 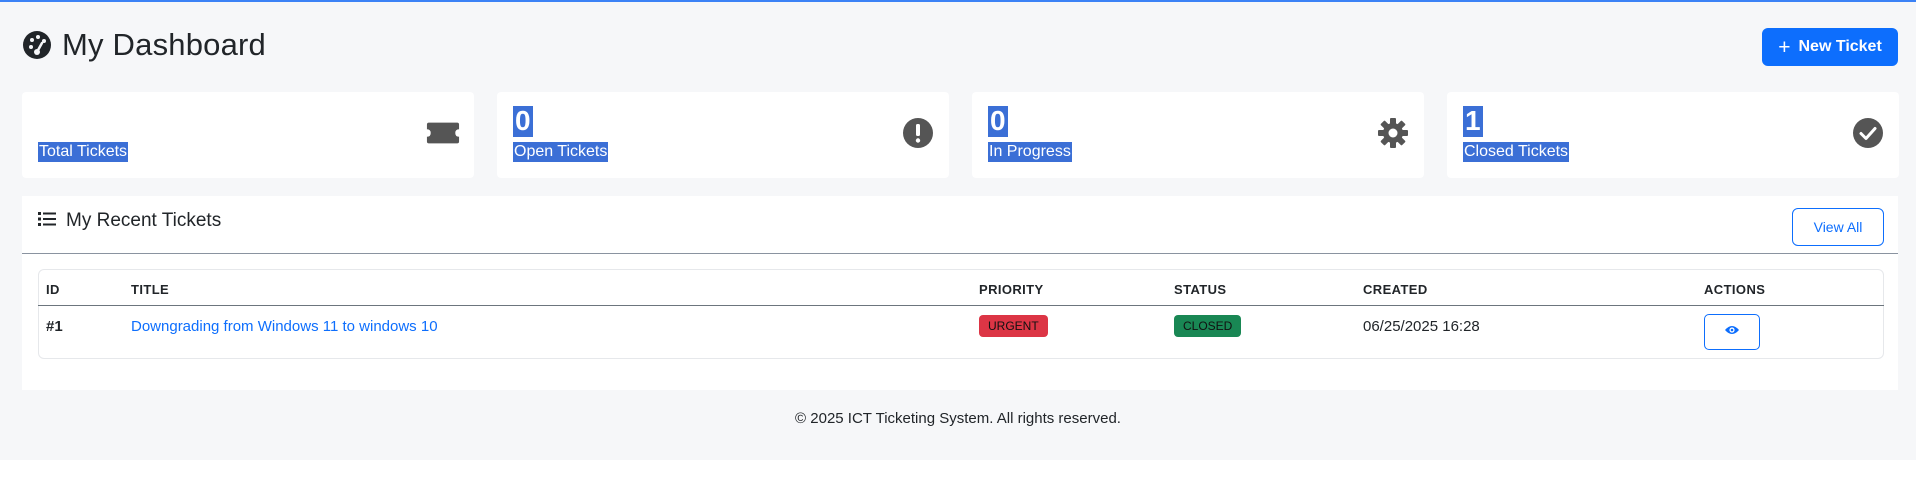 What do you see at coordinates (1208, 326) in the screenshot?
I see `status-badge: CLOSED` at bounding box center [1208, 326].